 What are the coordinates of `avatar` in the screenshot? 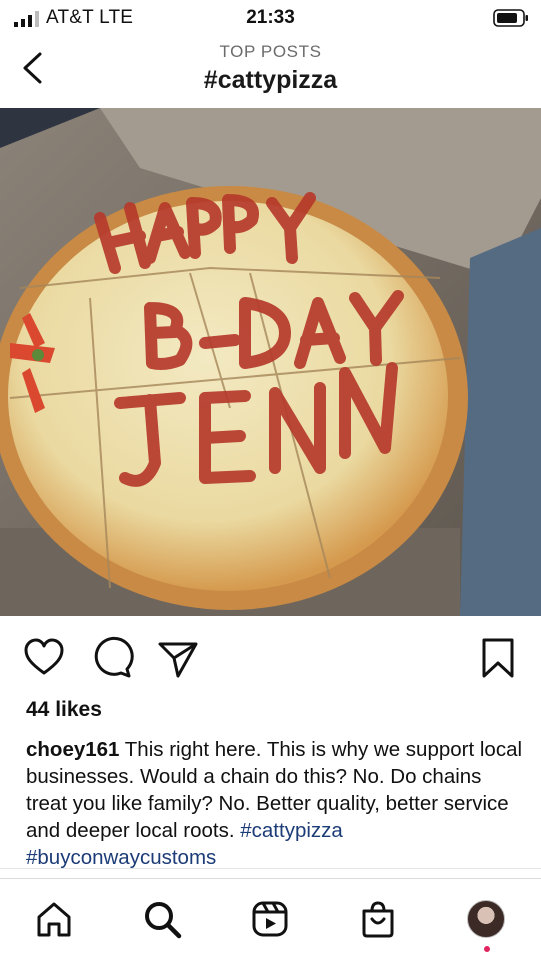 It's located at (486, 919).